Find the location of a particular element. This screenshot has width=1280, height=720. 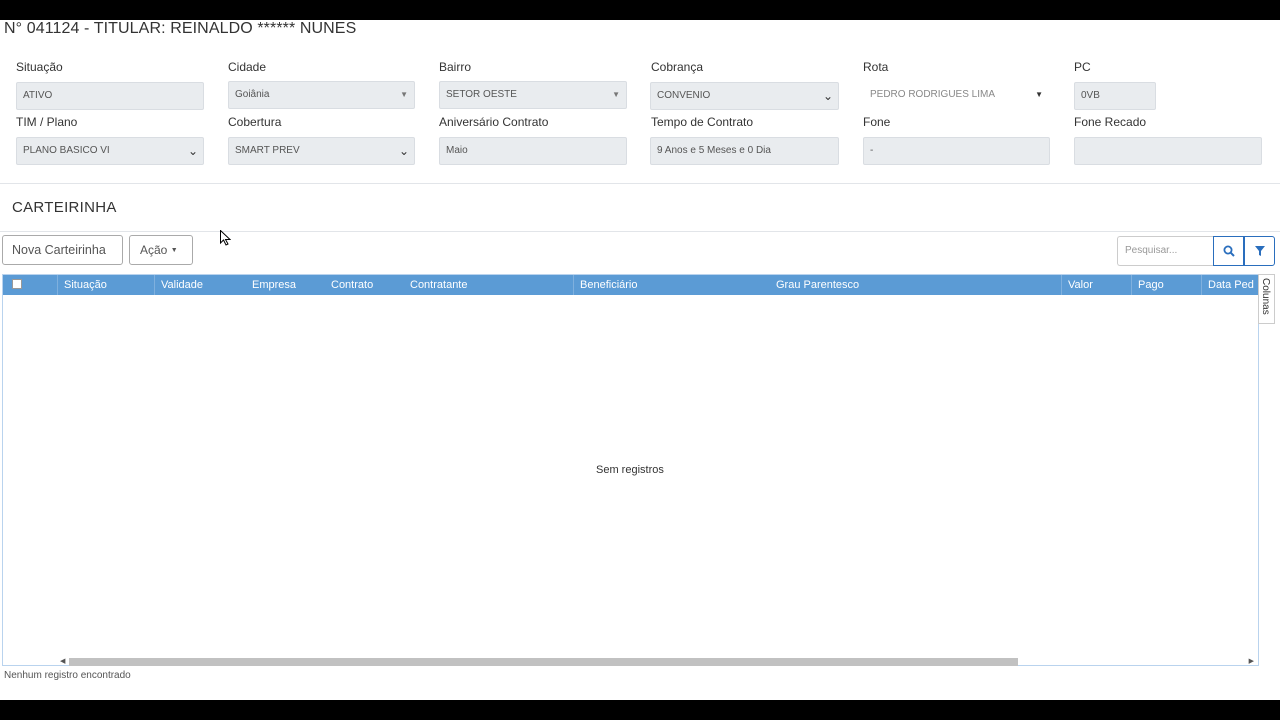

action-label: Ação is located at coordinates (154, 250).